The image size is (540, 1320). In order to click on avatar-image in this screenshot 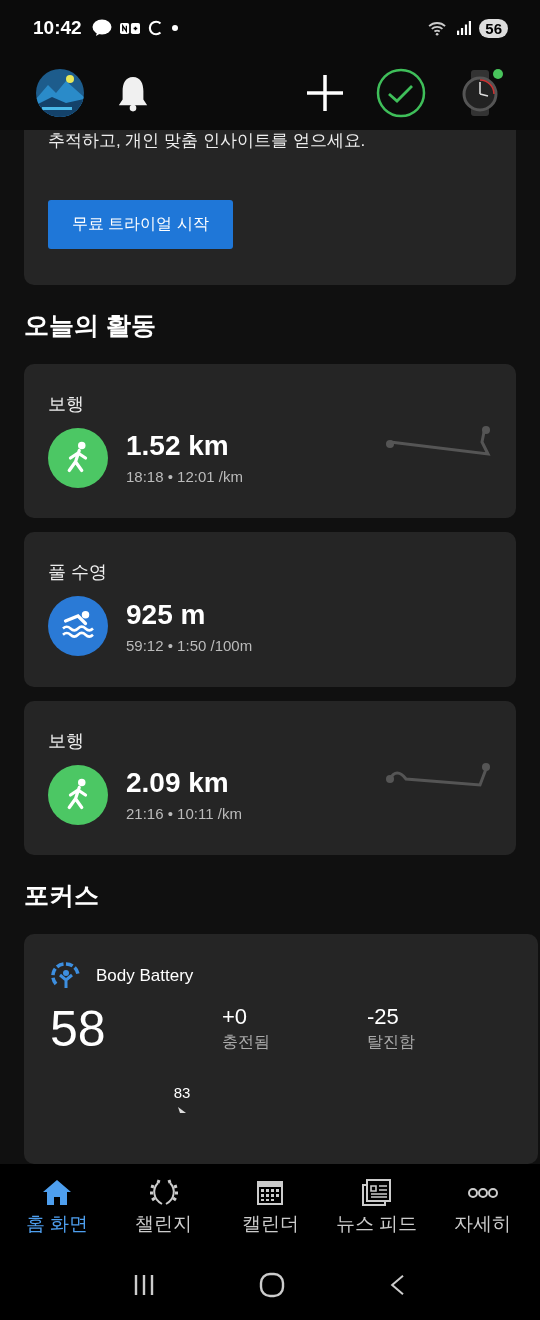, I will do `click(60, 93)`.